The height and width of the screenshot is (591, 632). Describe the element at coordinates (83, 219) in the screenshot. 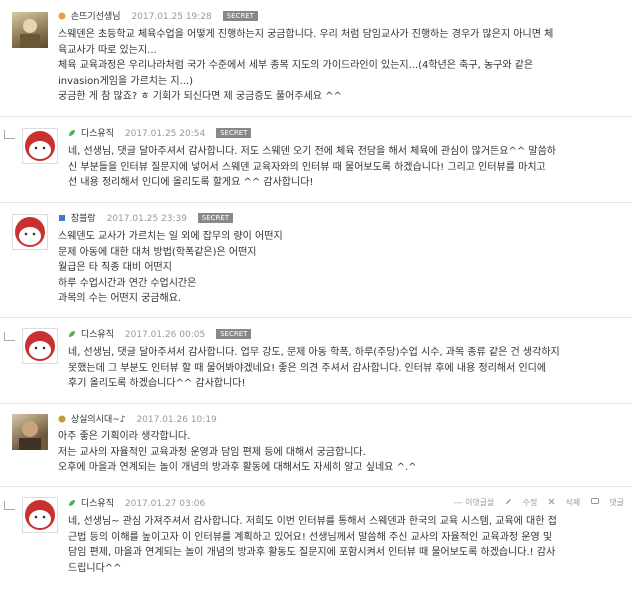

I see `nickname: 잠블랑` at that location.